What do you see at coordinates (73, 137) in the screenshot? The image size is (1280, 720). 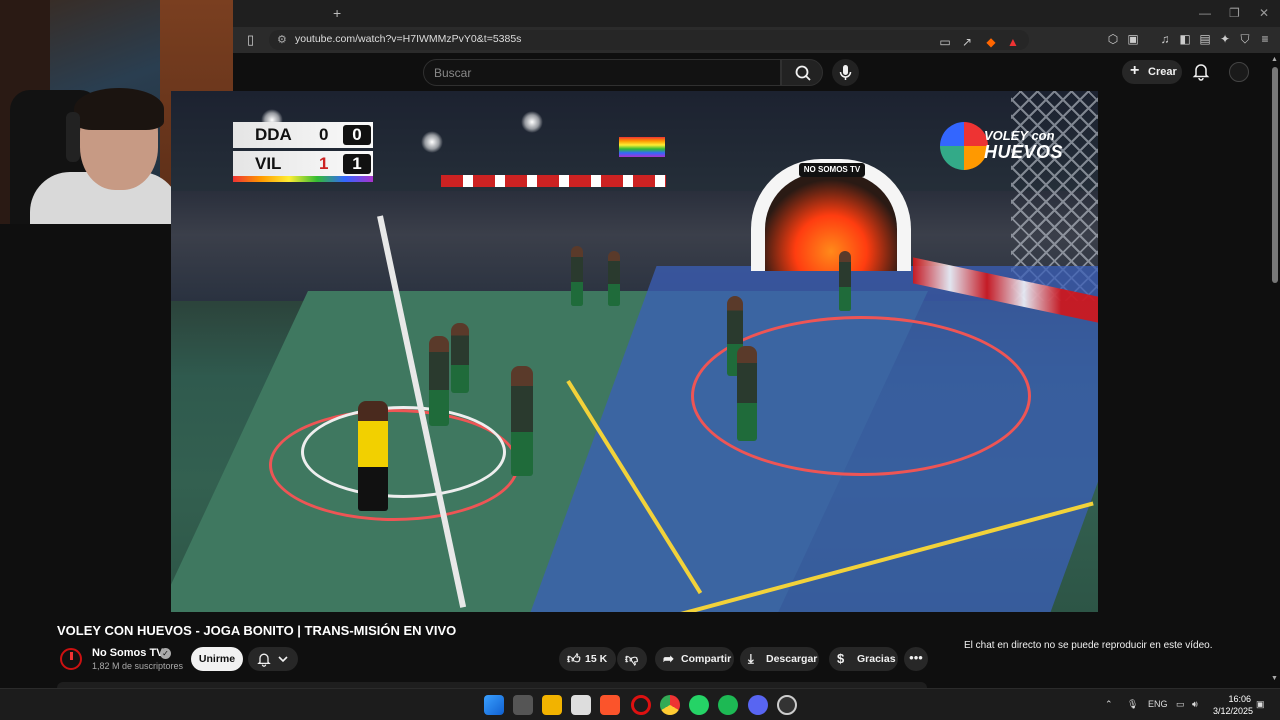 I see `headset-icon` at bounding box center [73, 137].